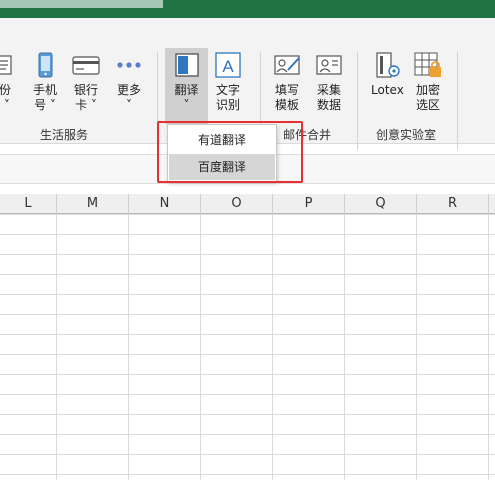 The image size is (495, 480). Describe the element at coordinates (165, 204) in the screenshot. I see `column-header-n: N` at that location.